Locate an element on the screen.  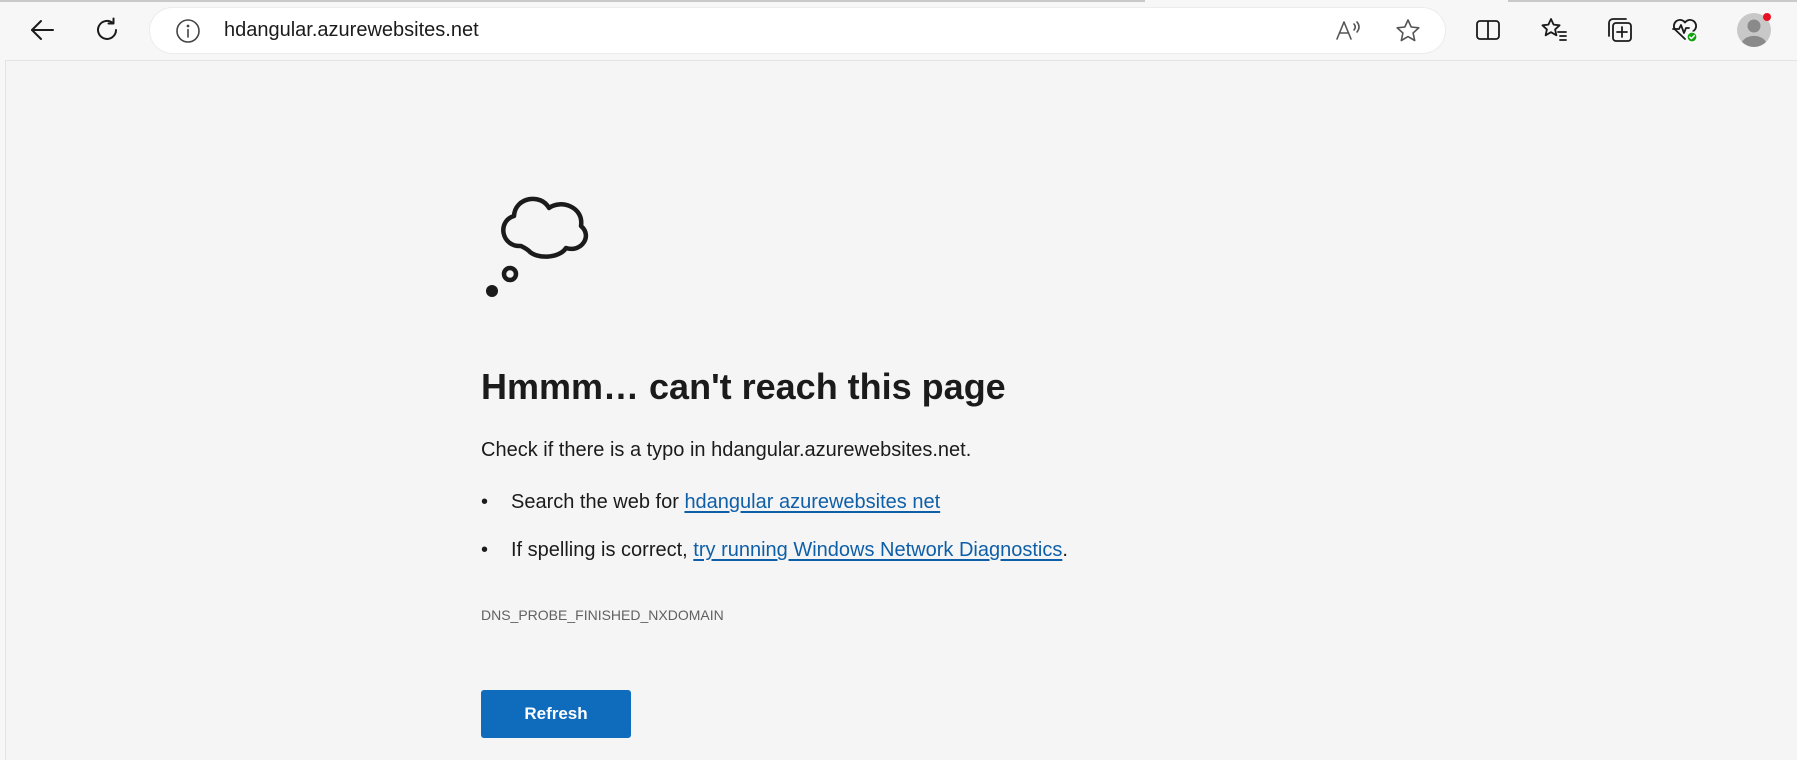
refresh-page-button is located at coordinates (107, 30).